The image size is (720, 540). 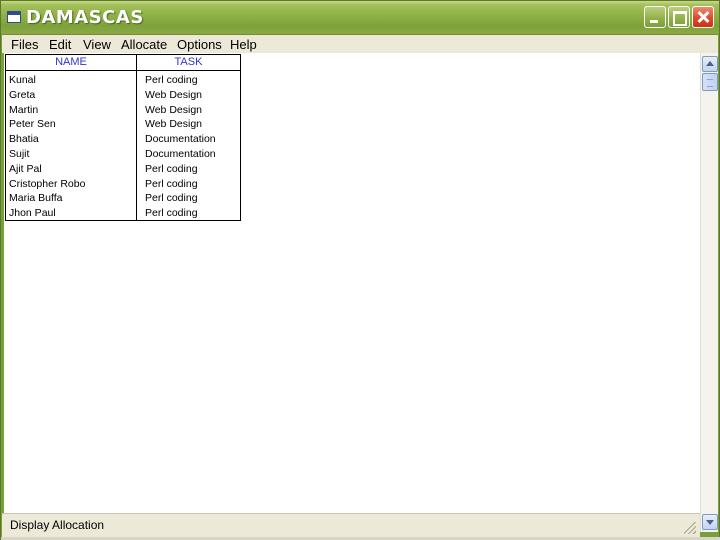 What do you see at coordinates (123, 70) in the screenshot?
I see `header-divider` at bounding box center [123, 70].